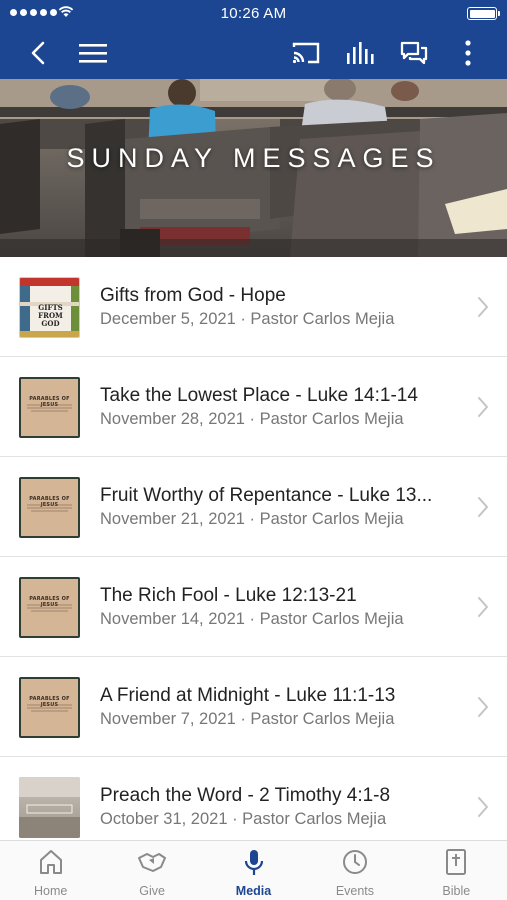  I want to click on message-thumbnail: GIFTS FROM GOD, so click(49, 307).